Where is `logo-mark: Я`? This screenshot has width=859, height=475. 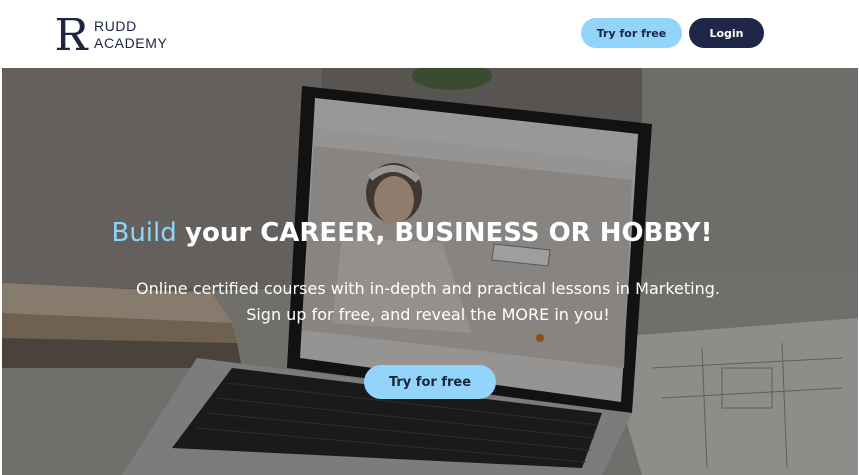
logo-mark: Я is located at coordinates (72, 35).